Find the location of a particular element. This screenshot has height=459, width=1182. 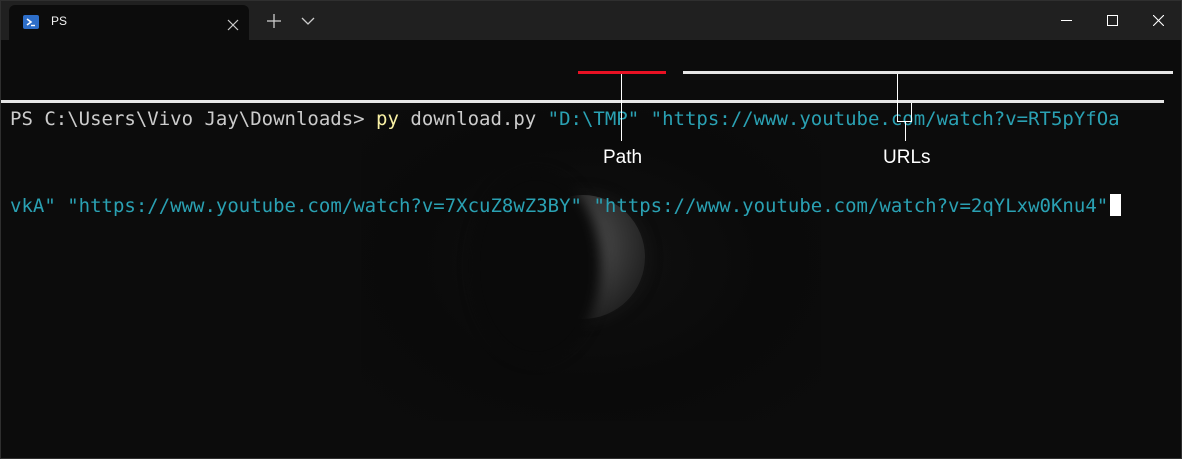

chevron-down-icon is located at coordinates (308, 21).